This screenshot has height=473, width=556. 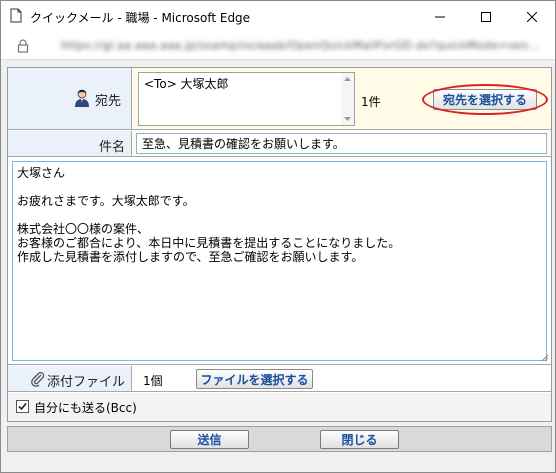 I want to click on send-button: 送信, so click(x=209, y=439).